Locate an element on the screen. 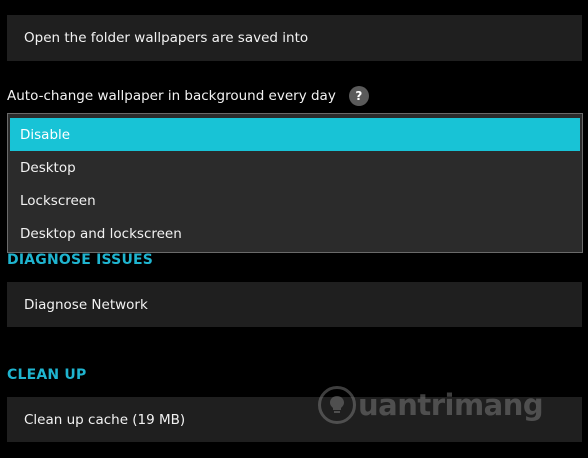 The image size is (588, 458). watermark: uantrimang is located at coordinates (431, 405).